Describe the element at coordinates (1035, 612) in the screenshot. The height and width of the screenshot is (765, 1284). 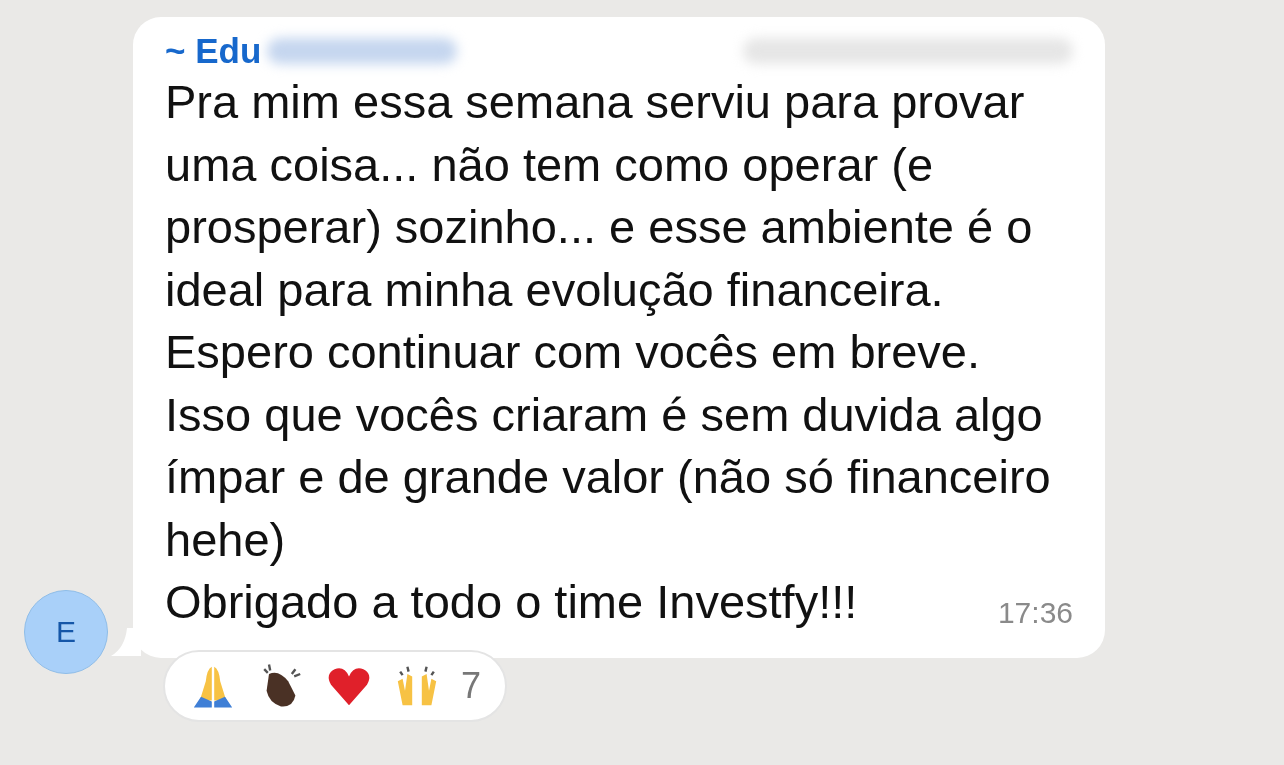
I see `message-time: 17:36` at that location.